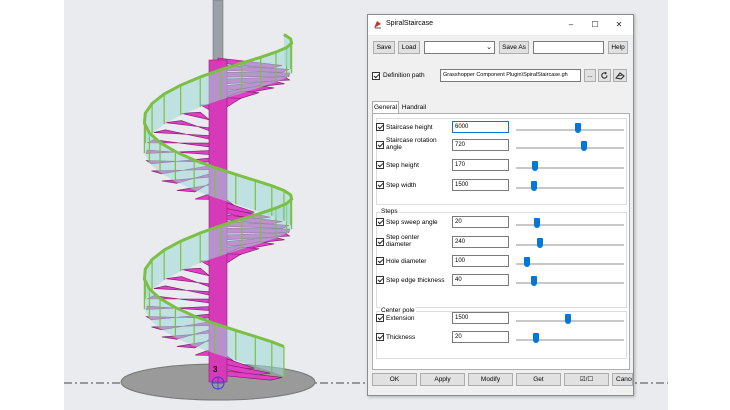 The height and width of the screenshot is (410, 730). What do you see at coordinates (514, 47) in the screenshot?
I see `save-as-button: Save As` at bounding box center [514, 47].